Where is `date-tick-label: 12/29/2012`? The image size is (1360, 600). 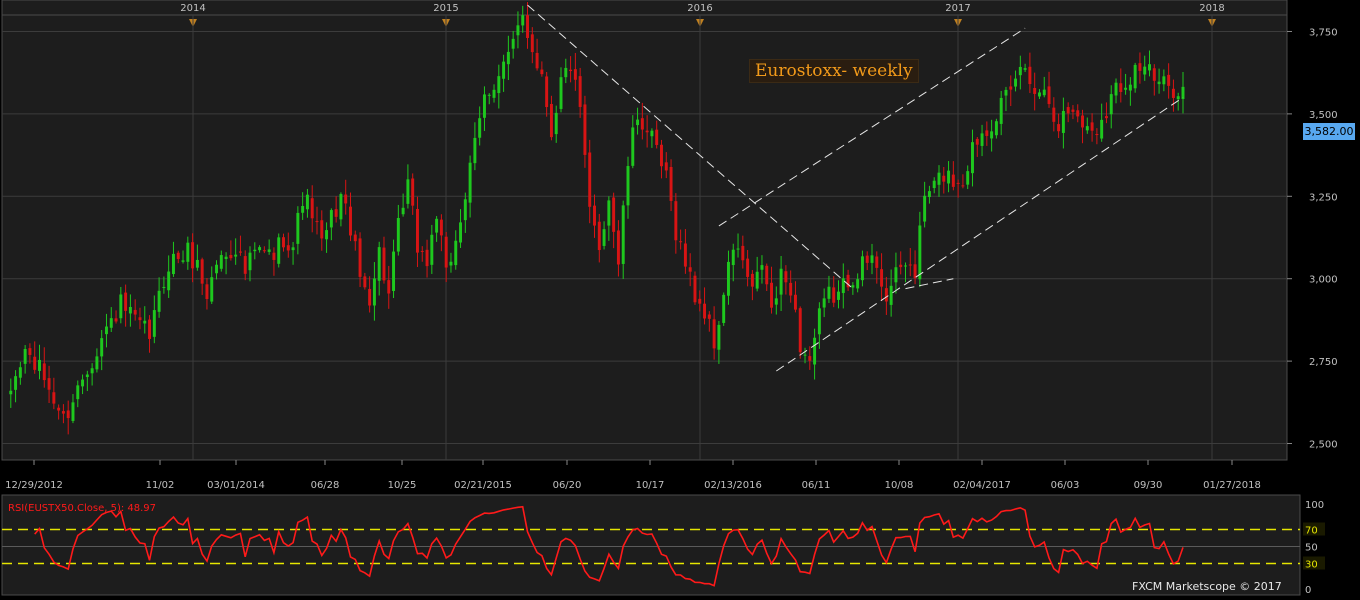
date-tick-label: 12/29/2012 is located at coordinates (34, 485).